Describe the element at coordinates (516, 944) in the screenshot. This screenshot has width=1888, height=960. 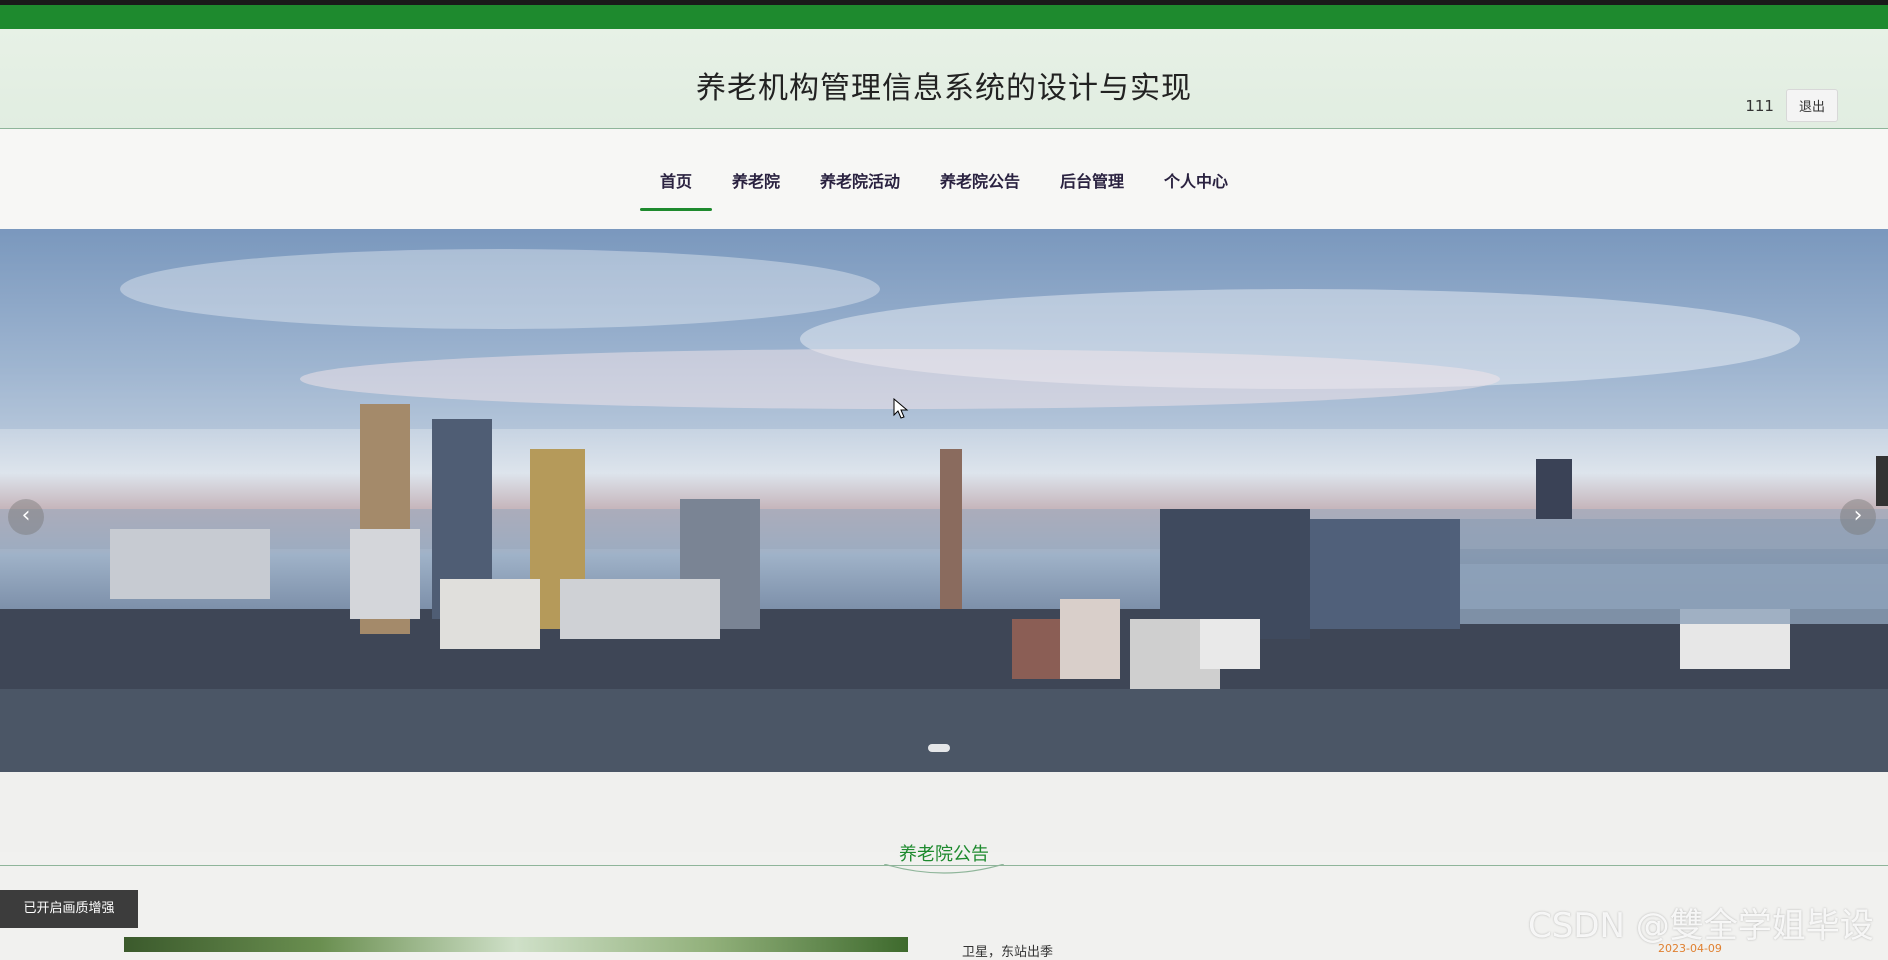
I see `announcement-image` at that location.